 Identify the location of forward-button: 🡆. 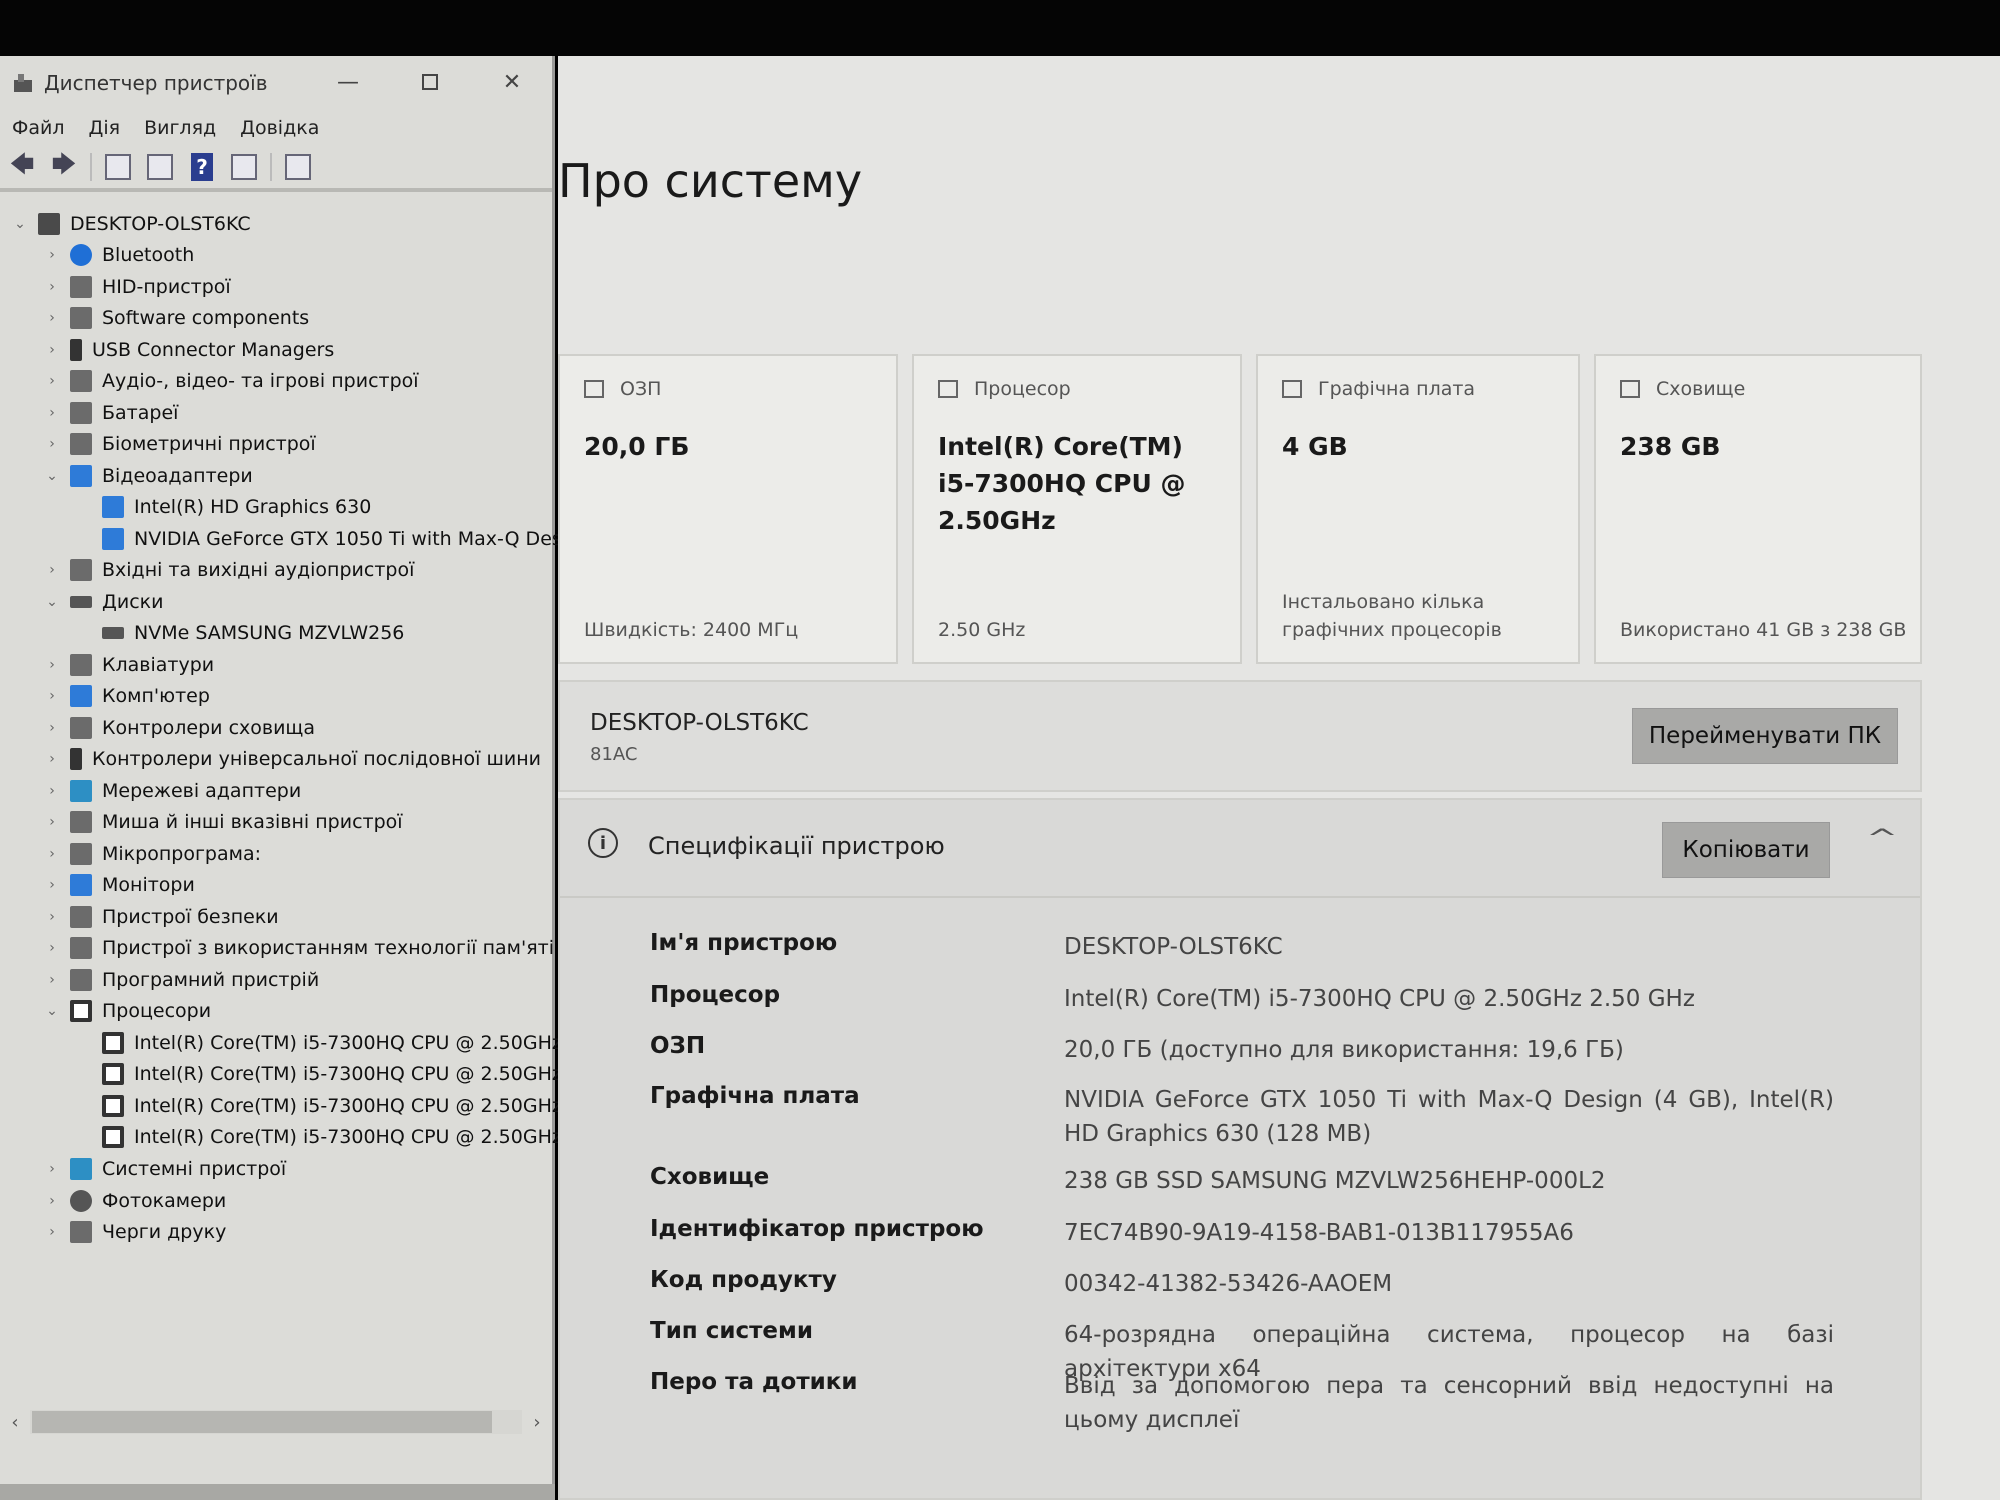
(64, 166).